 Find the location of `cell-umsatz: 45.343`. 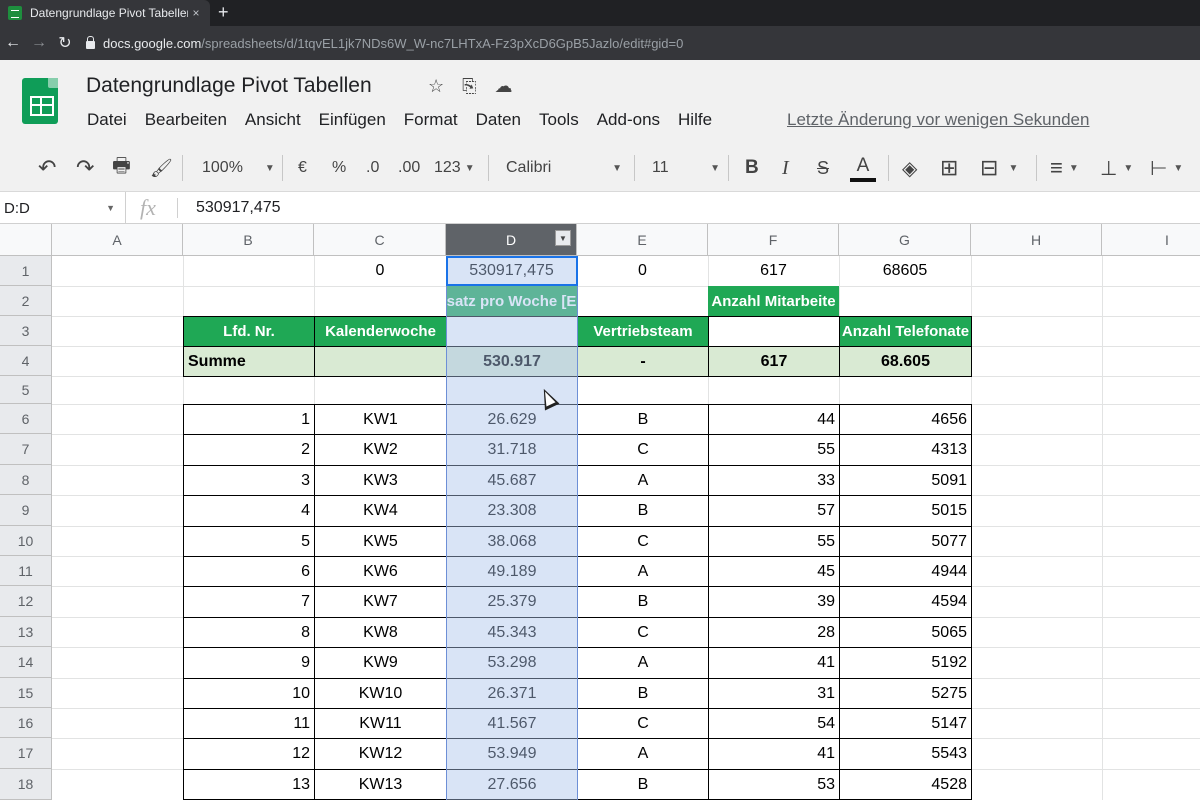

cell-umsatz: 45.343 is located at coordinates (512, 632).